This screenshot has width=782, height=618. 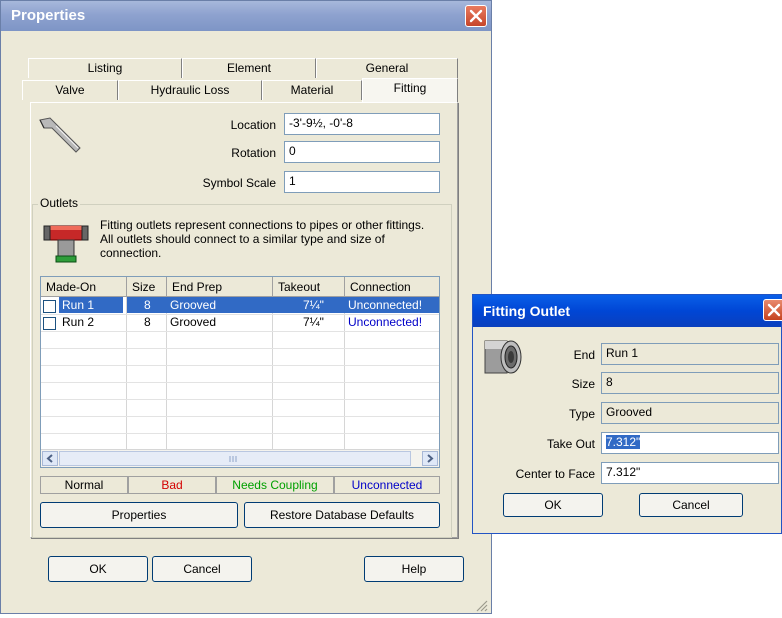 I want to click on column-header-connection: Connection, so click(x=392, y=287).